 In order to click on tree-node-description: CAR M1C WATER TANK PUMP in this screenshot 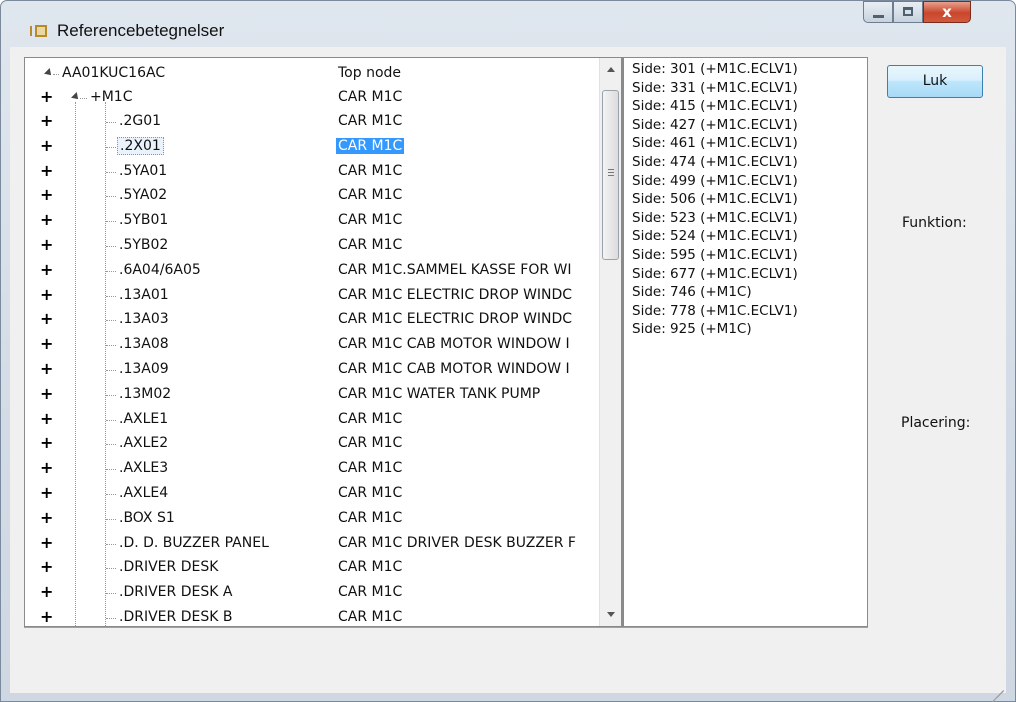, I will do `click(439, 393)`.